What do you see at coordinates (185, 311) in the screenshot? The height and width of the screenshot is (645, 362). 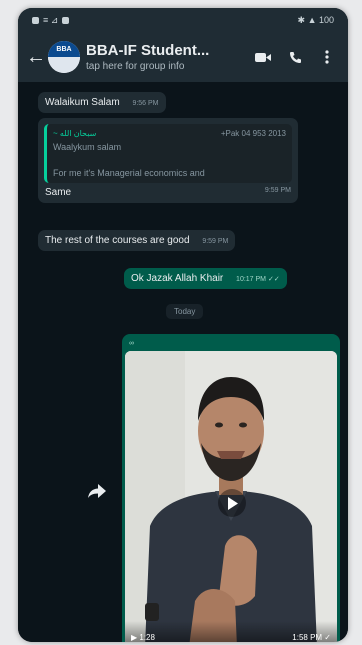 I see `day-divider: Today` at bounding box center [185, 311].